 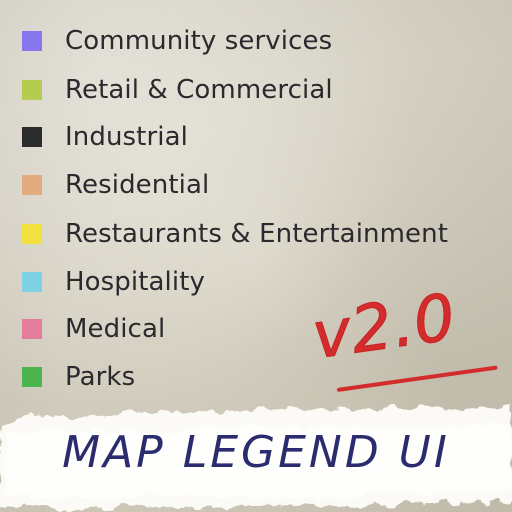 I want to click on legend-item-restaurants-entertainment: Restaurants & Entertainment, so click(x=235, y=234).